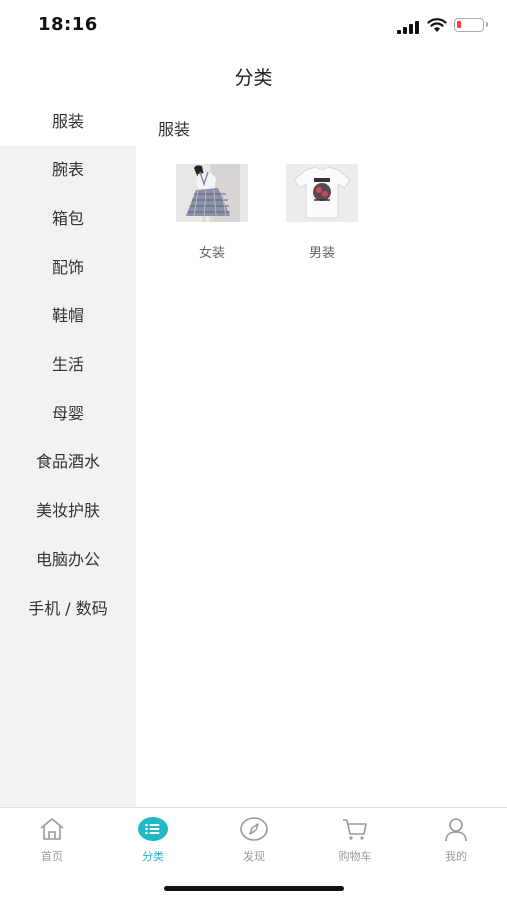  I want to click on nav-bar: 分类, so click(253, 74).